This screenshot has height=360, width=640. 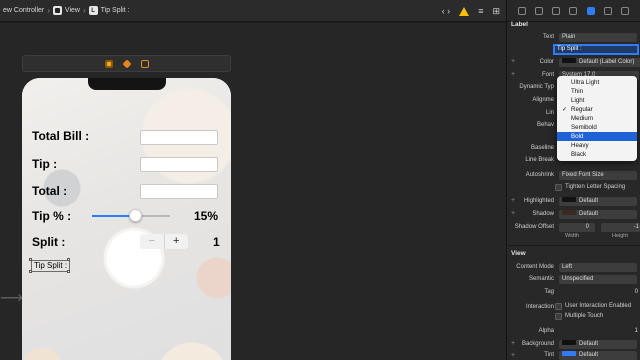 What do you see at coordinates (108, 63) in the screenshot?
I see `view-controller-icon` at bounding box center [108, 63].